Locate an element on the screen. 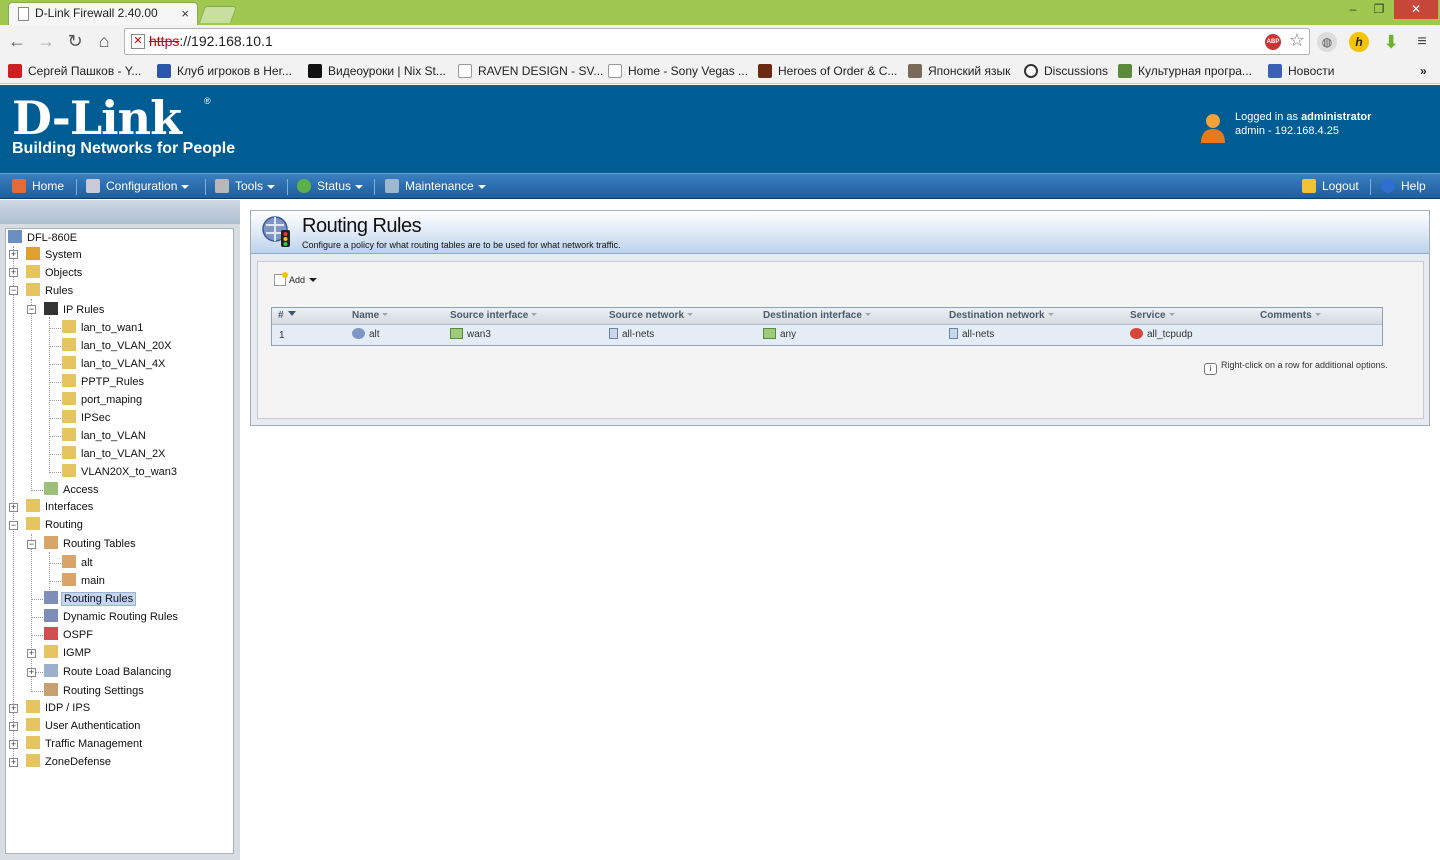 The height and width of the screenshot is (860, 1440). column-header-service: Service is located at coordinates (1152, 315).